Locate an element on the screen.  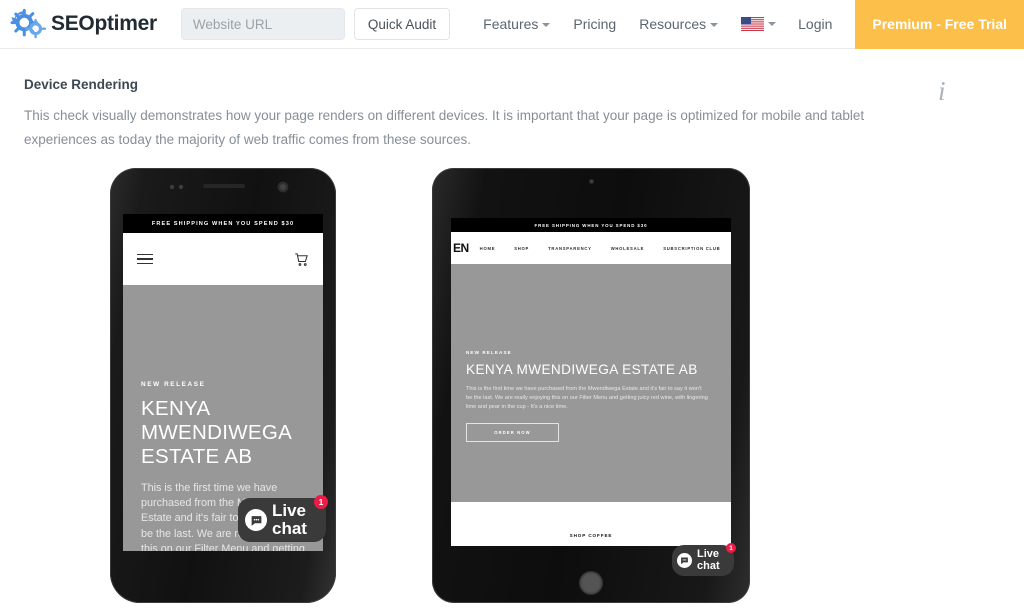
login-link: Login is located at coordinates (815, 24).